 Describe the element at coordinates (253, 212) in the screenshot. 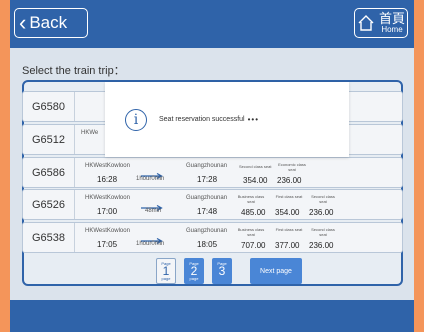

I see `seat-price: 485.00` at that location.